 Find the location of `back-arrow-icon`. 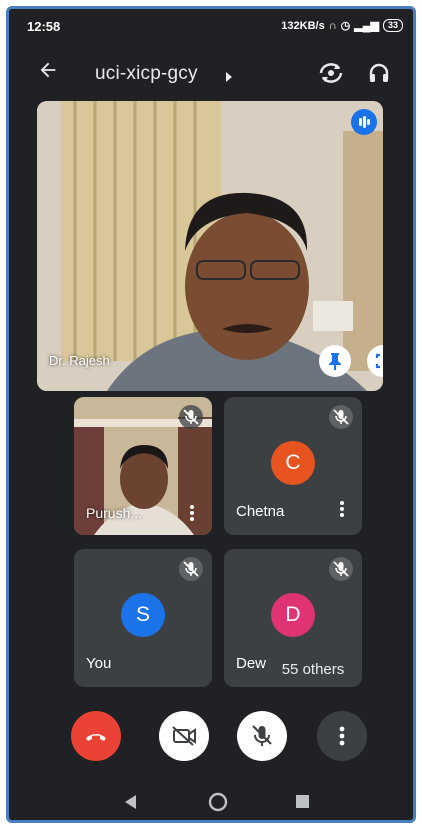

back-arrow-icon is located at coordinates (48, 72).